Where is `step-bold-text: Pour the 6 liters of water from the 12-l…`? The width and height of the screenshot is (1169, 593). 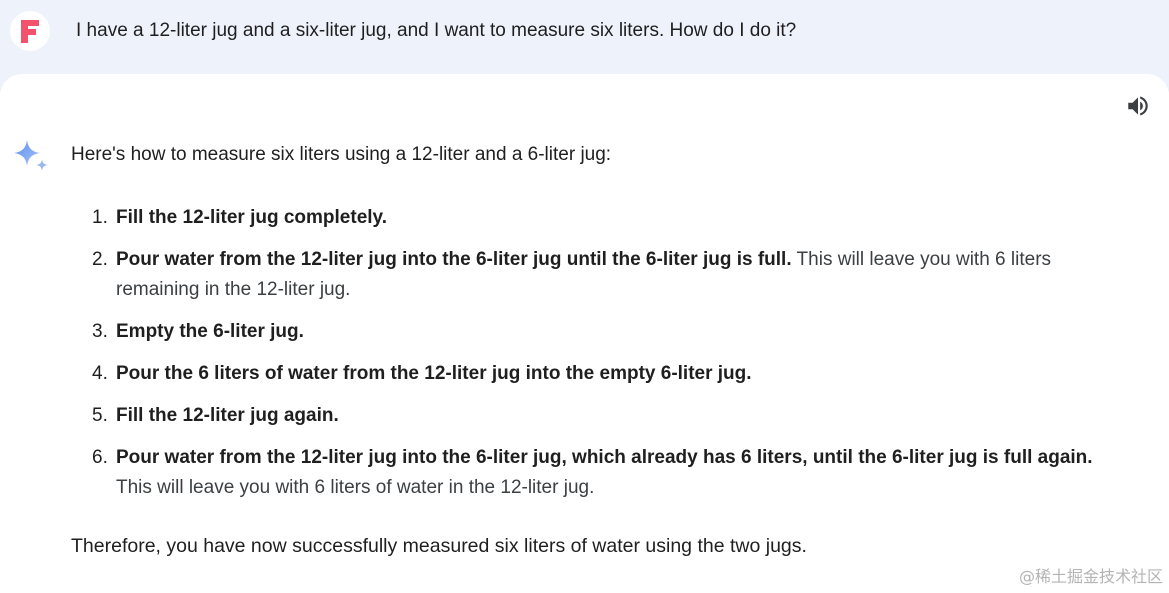 step-bold-text: Pour the 6 liters of water from the 12-l… is located at coordinates (434, 373).